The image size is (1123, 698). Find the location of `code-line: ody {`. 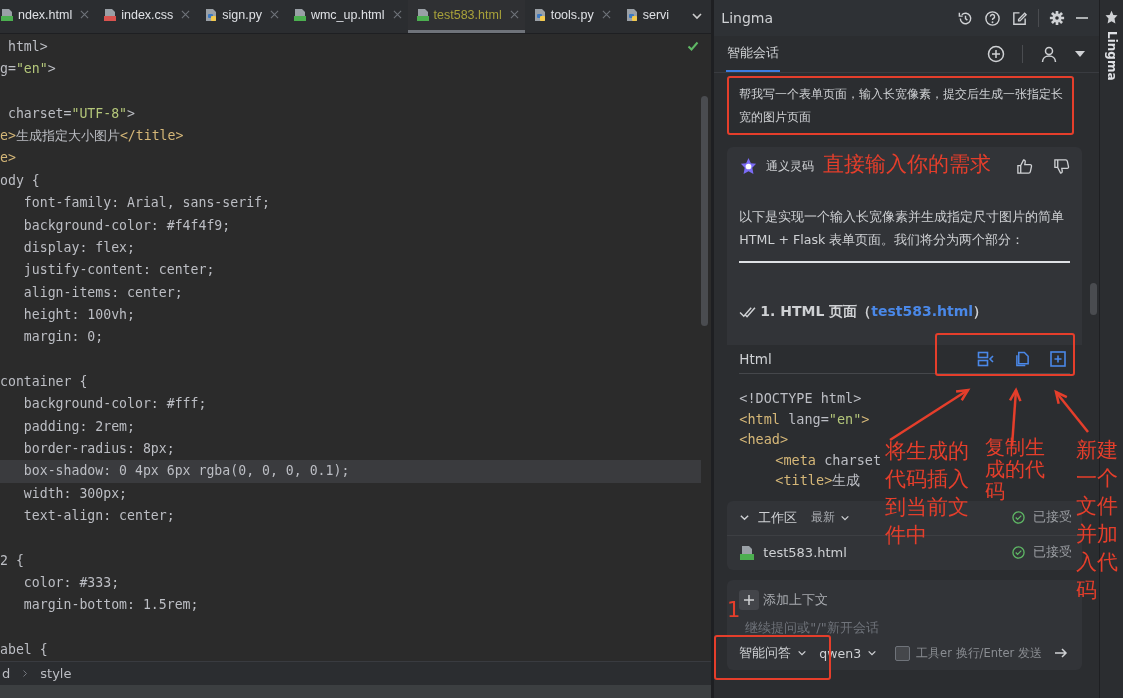

code-line: ody { is located at coordinates (20, 180).